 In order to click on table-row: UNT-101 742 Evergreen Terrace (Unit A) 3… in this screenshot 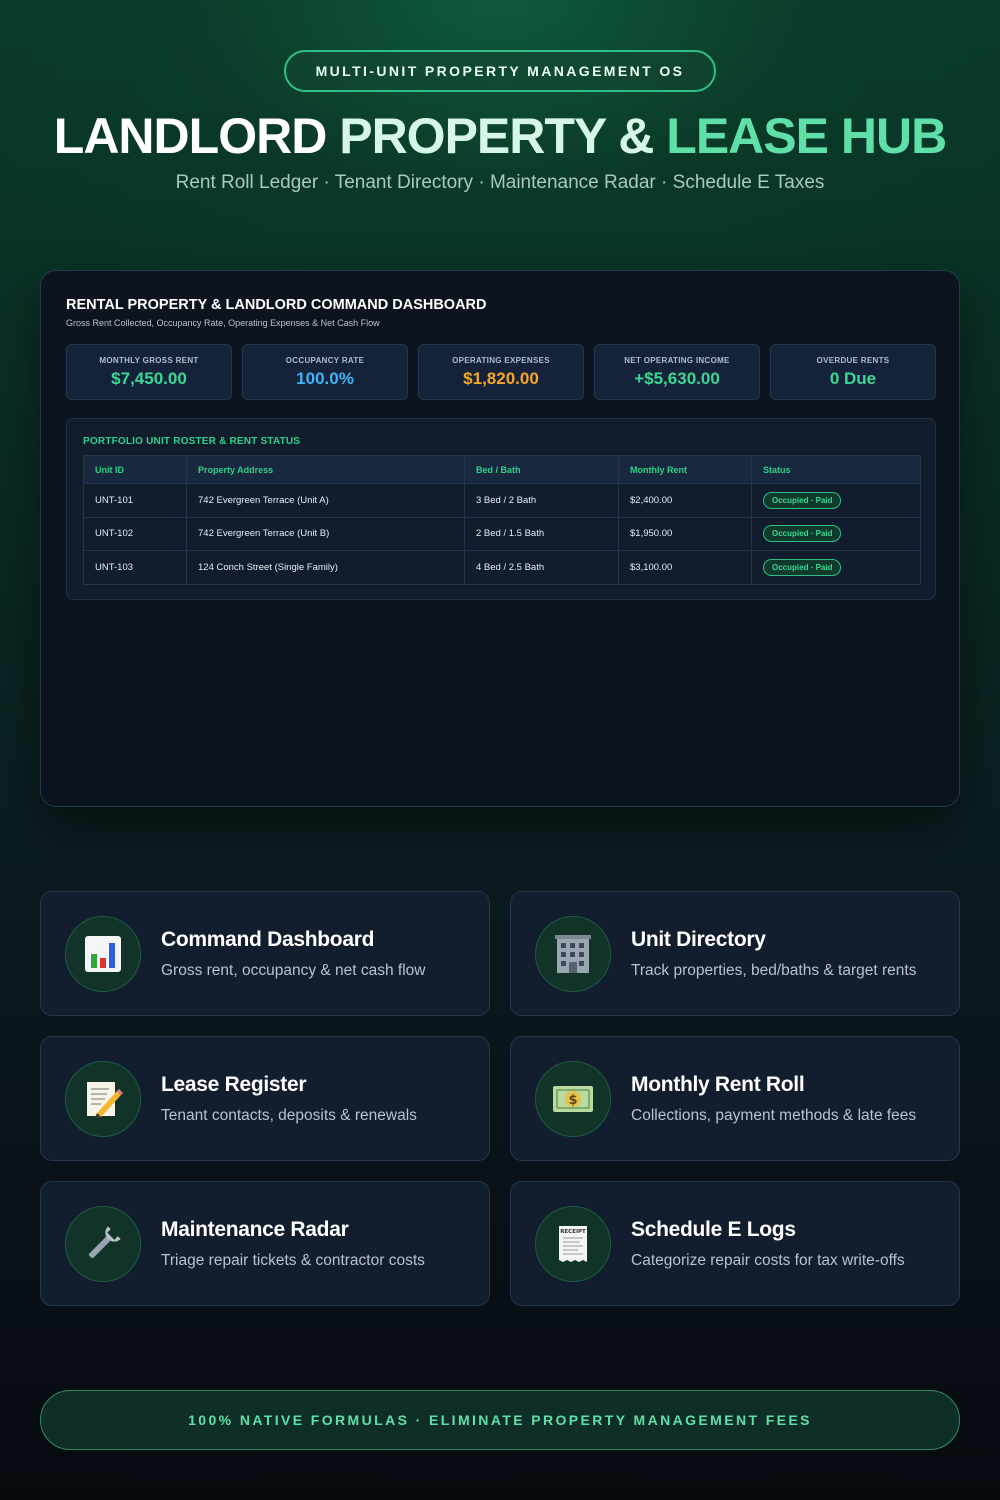, I will do `click(502, 500)`.